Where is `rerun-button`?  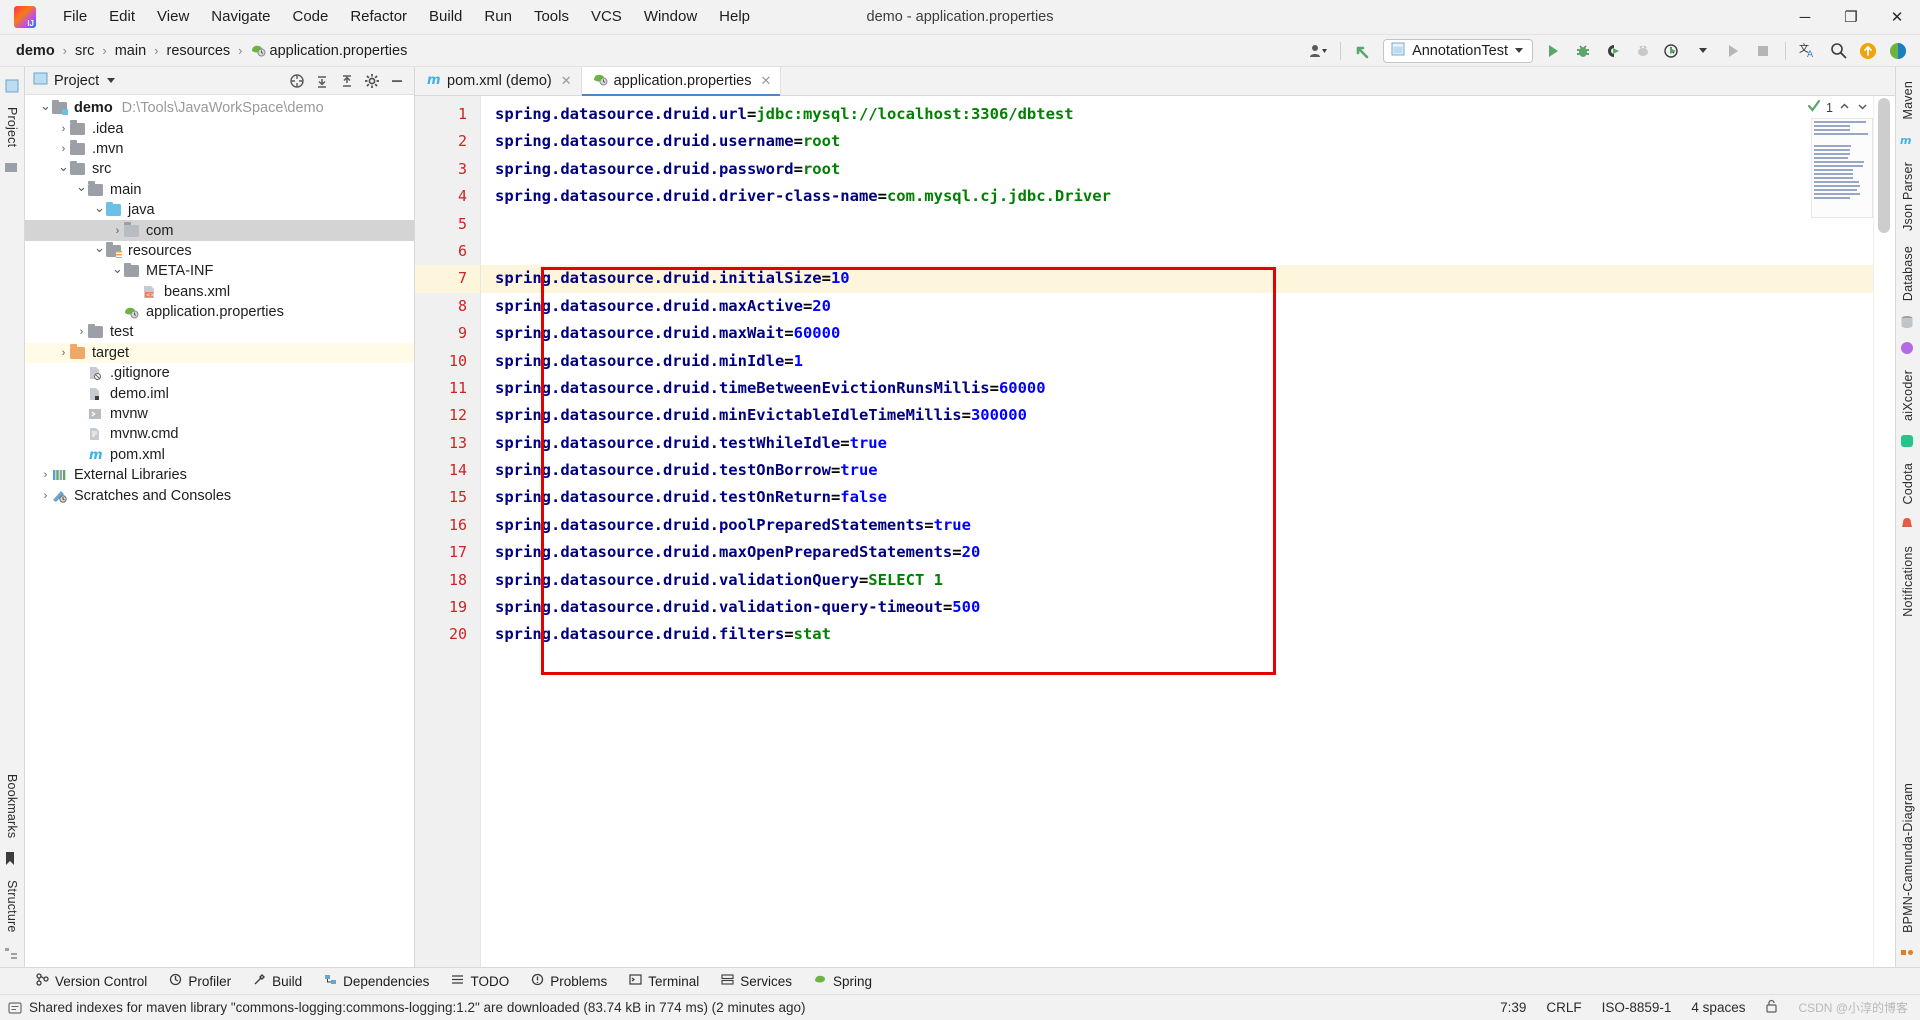 rerun-button is located at coordinates (1733, 51).